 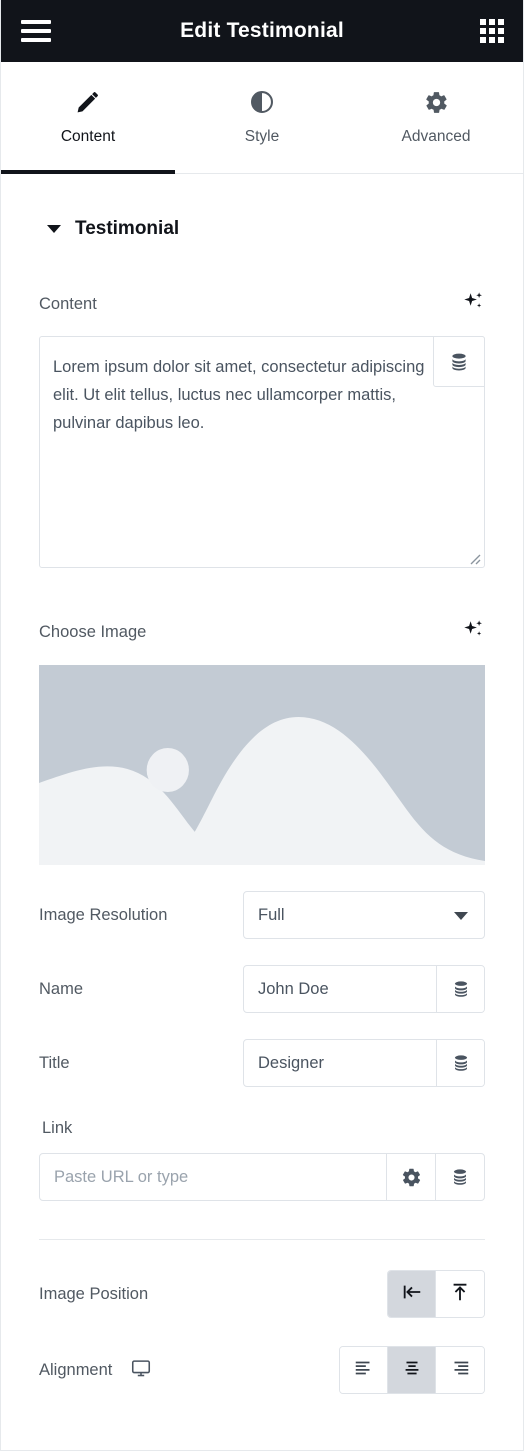 What do you see at coordinates (460, 989) in the screenshot?
I see `dynamic-tags-button-name` at bounding box center [460, 989].